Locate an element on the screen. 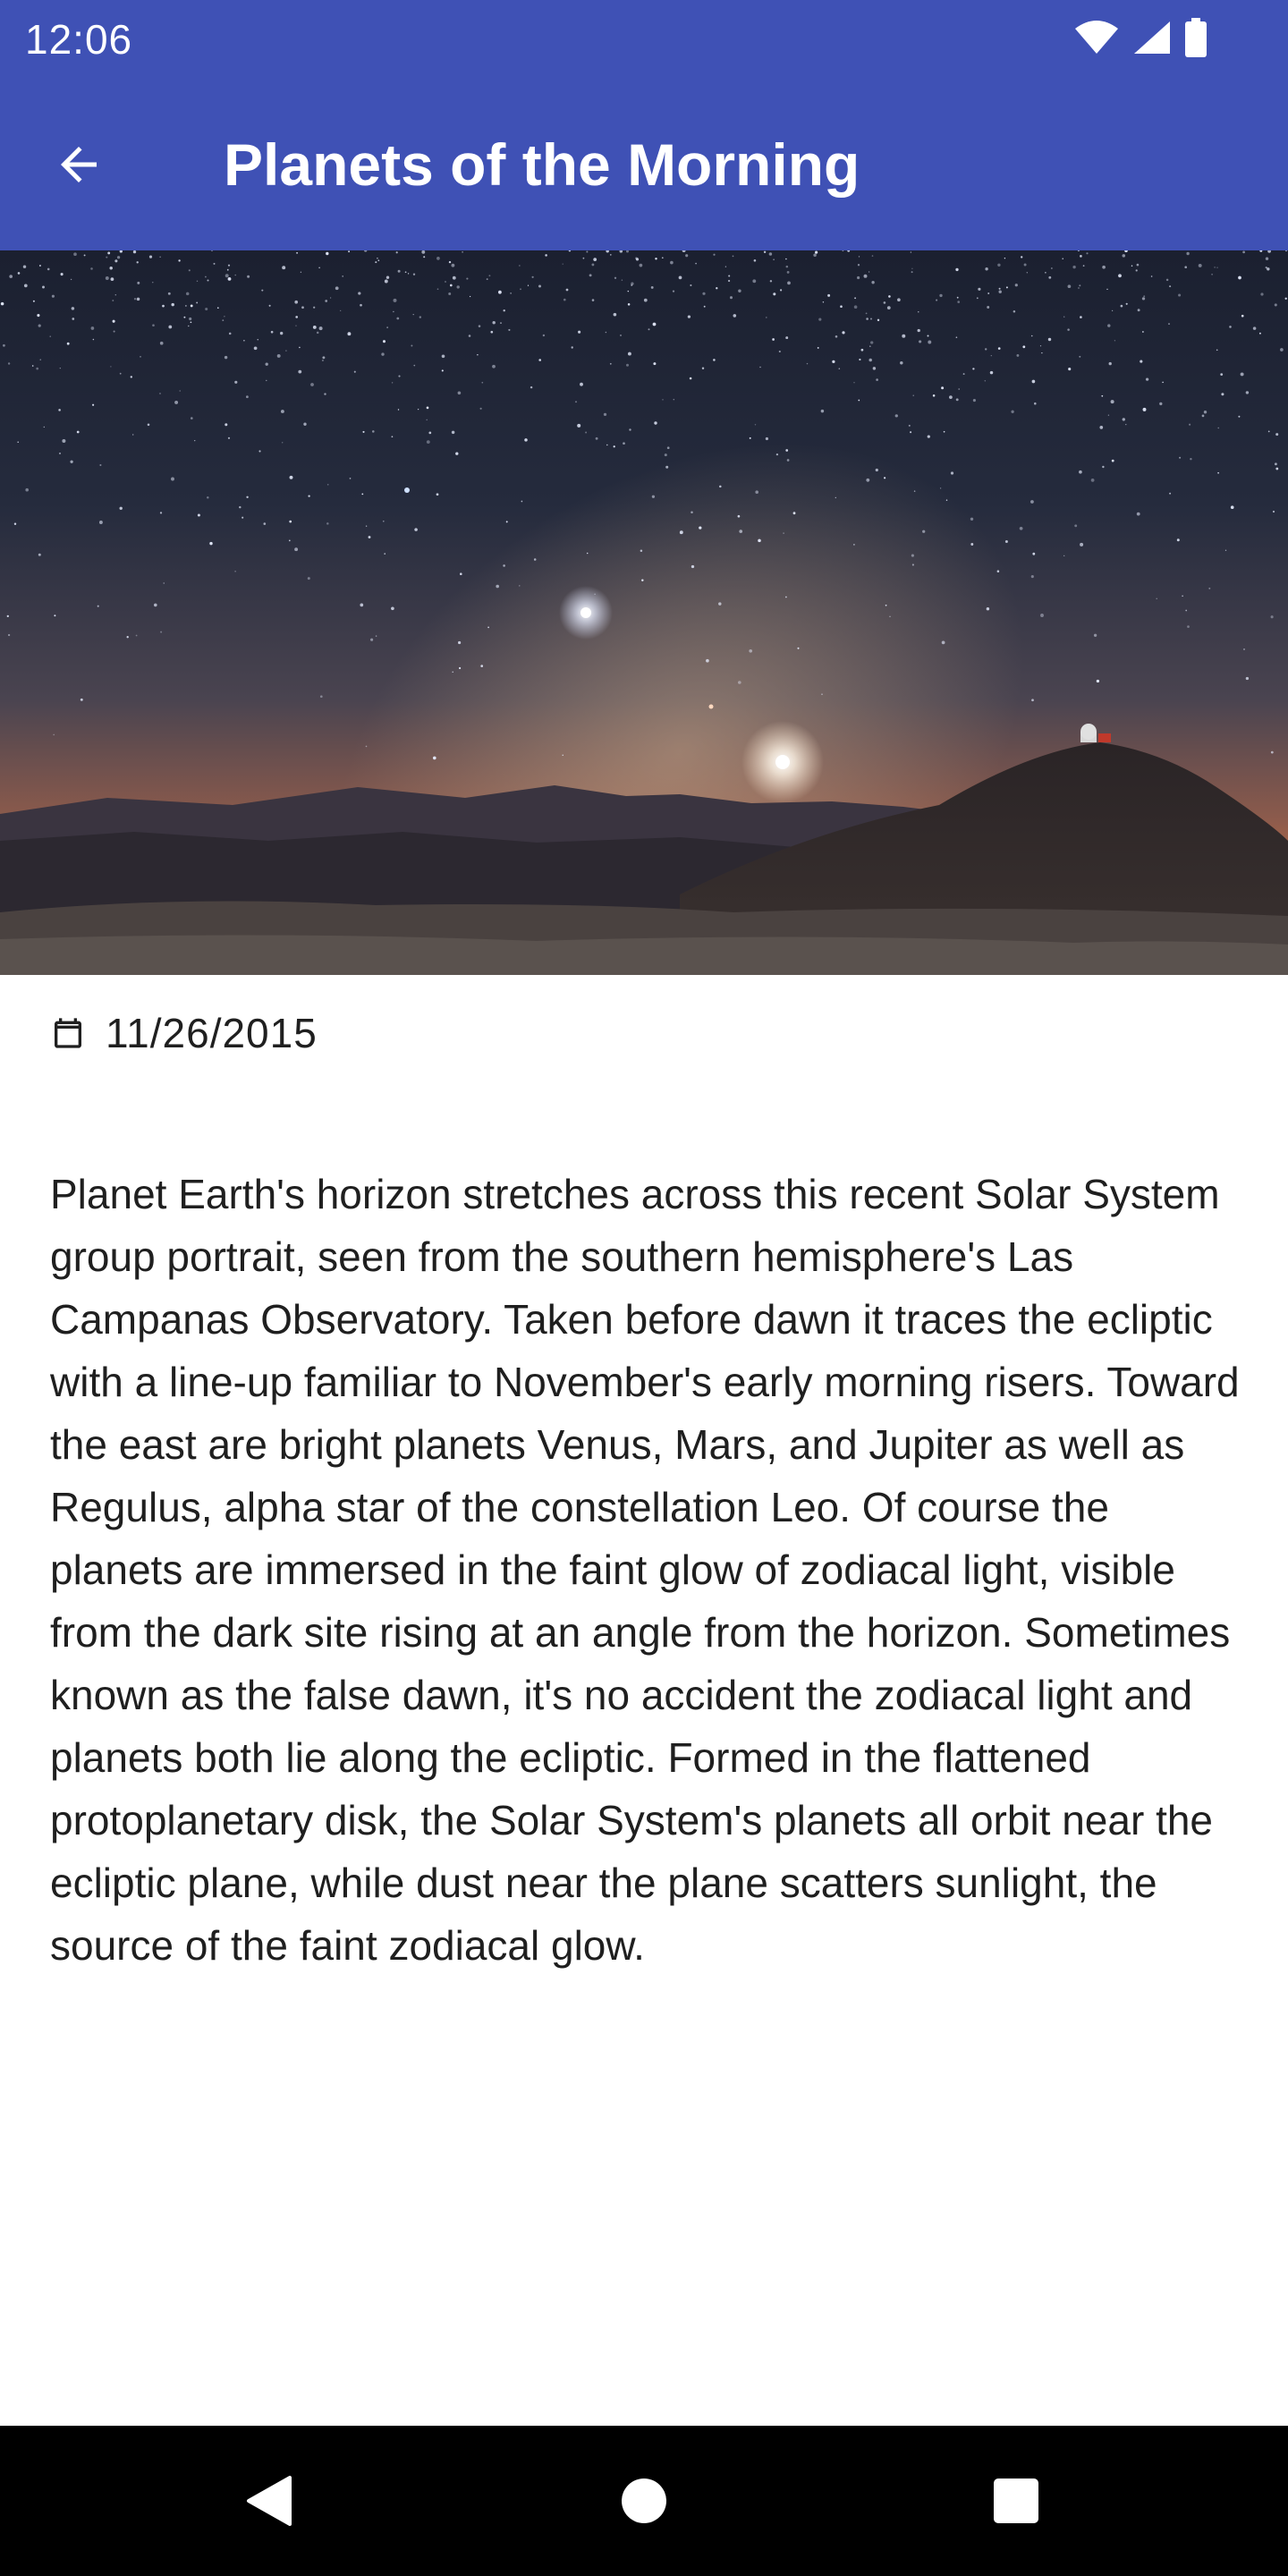  nav-back-button is located at coordinates (268, 2501).